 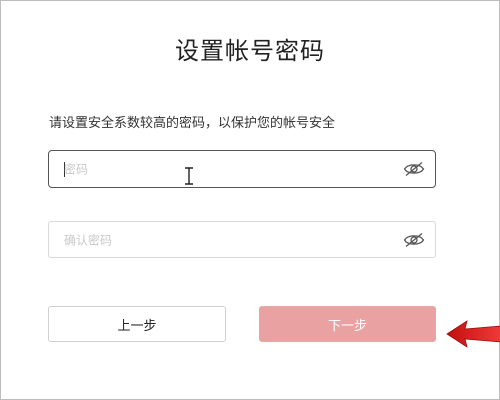 I want to click on page-subtitle: 请设置安全系数较高的密码，以保护您的帐号安全, so click(x=192, y=123).